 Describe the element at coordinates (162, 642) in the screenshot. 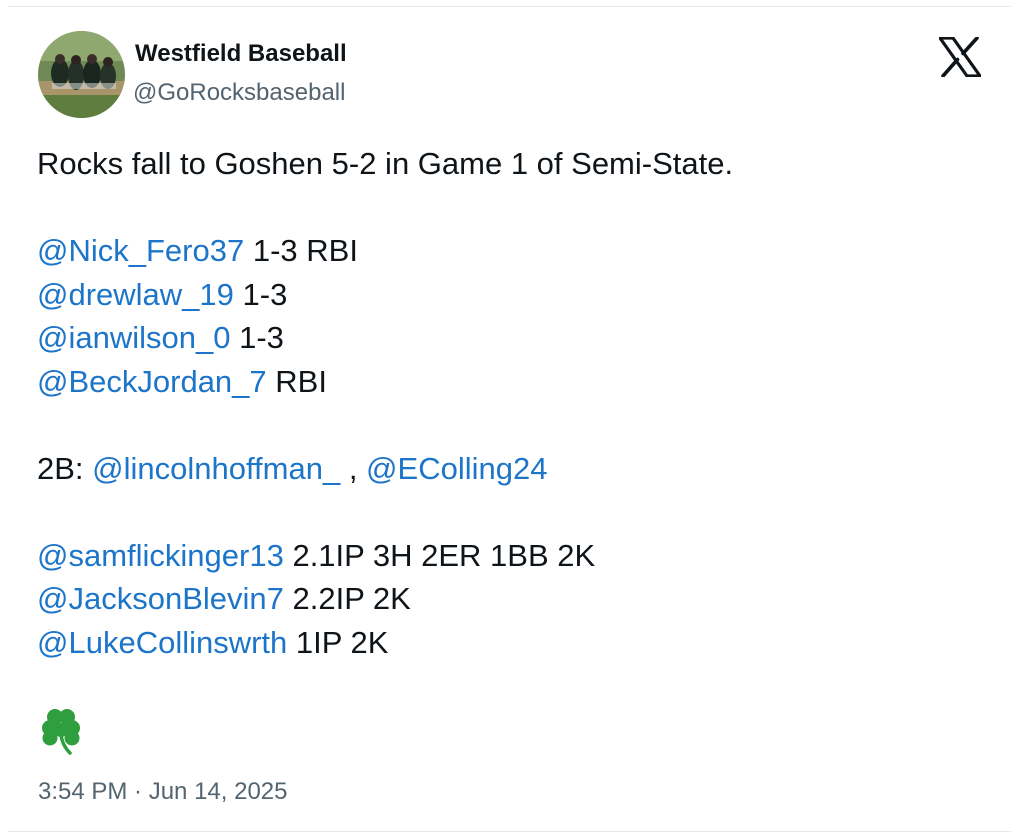

I see `mention-link: @LukeCollinswrth` at that location.